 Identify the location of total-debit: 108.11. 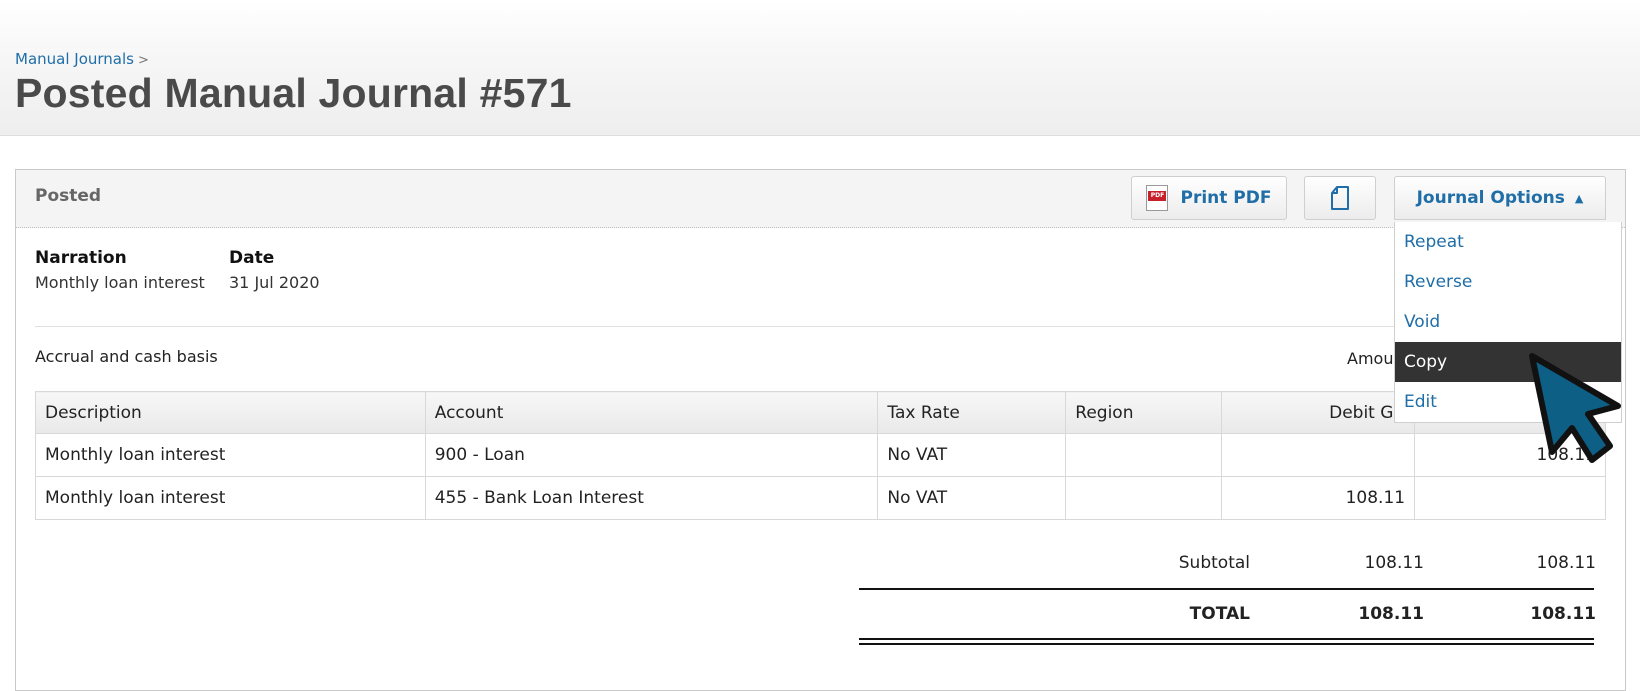
(1391, 614).